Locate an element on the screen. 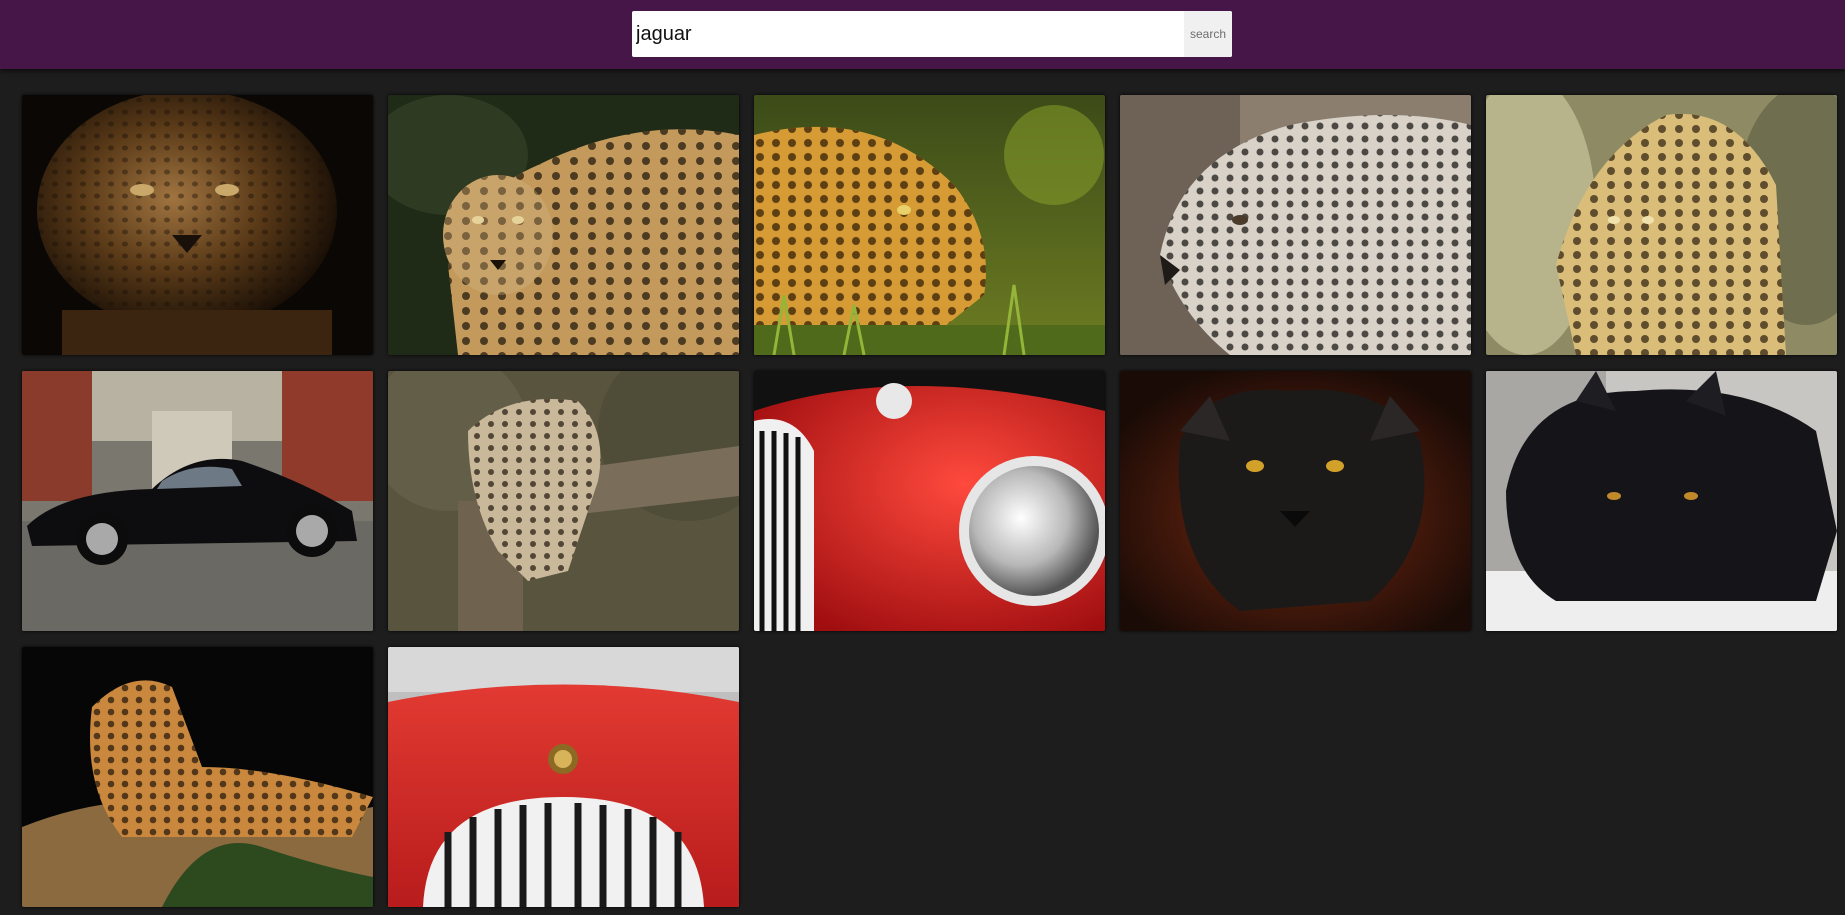  red-jaguar-car-grille-icon is located at coordinates (563, 777).